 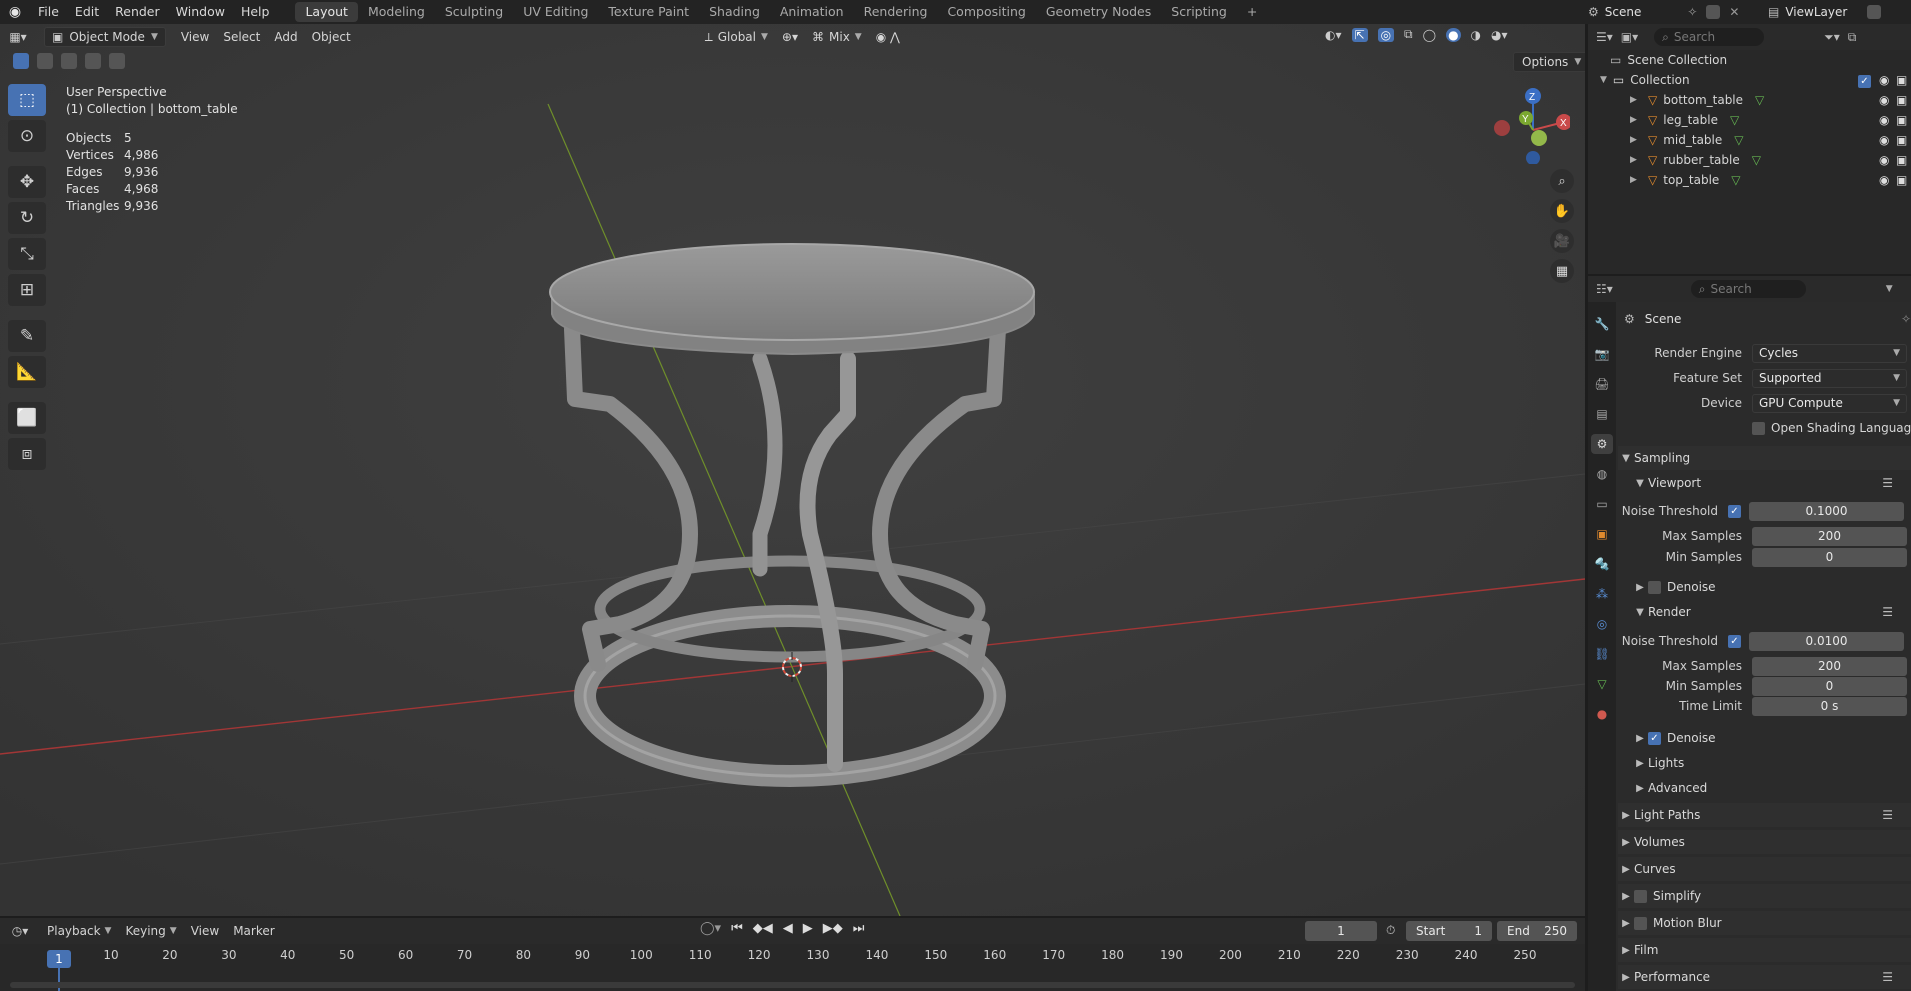 What do you see at coordinates (1602, 474) in the screenshot?
I see `world-tab-icon: ◍` at bounding box center [1602, 474].